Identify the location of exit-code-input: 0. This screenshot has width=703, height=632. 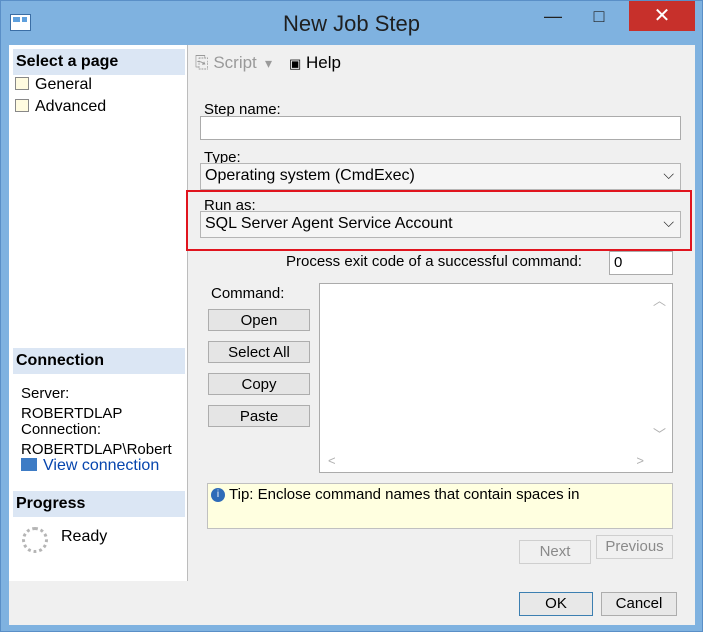
(641, 263).